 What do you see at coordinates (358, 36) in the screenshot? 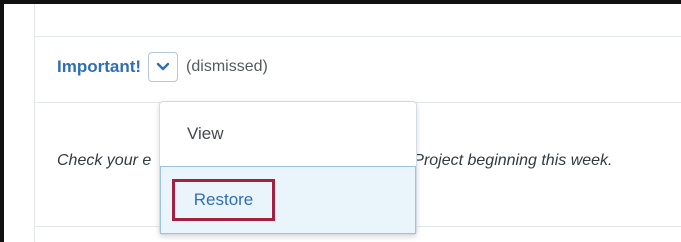
I see `divider` at bounding box center [358, 36].